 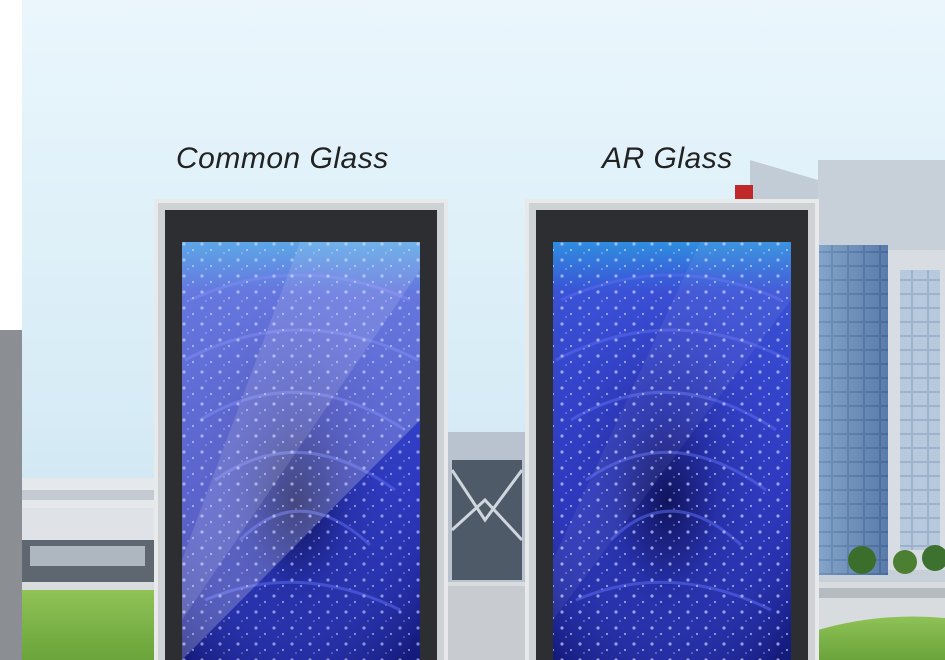 I want to click on ar-glass-label: AR Glass, so click(x=667, y=158).